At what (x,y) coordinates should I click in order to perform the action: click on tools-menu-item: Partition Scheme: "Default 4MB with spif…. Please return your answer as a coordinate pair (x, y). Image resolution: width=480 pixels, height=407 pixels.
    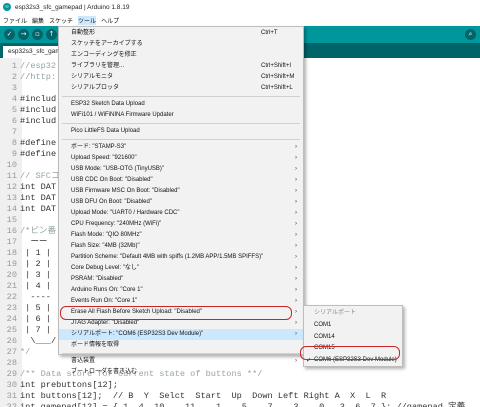
    Looking at the image, I should click on (181, 257).